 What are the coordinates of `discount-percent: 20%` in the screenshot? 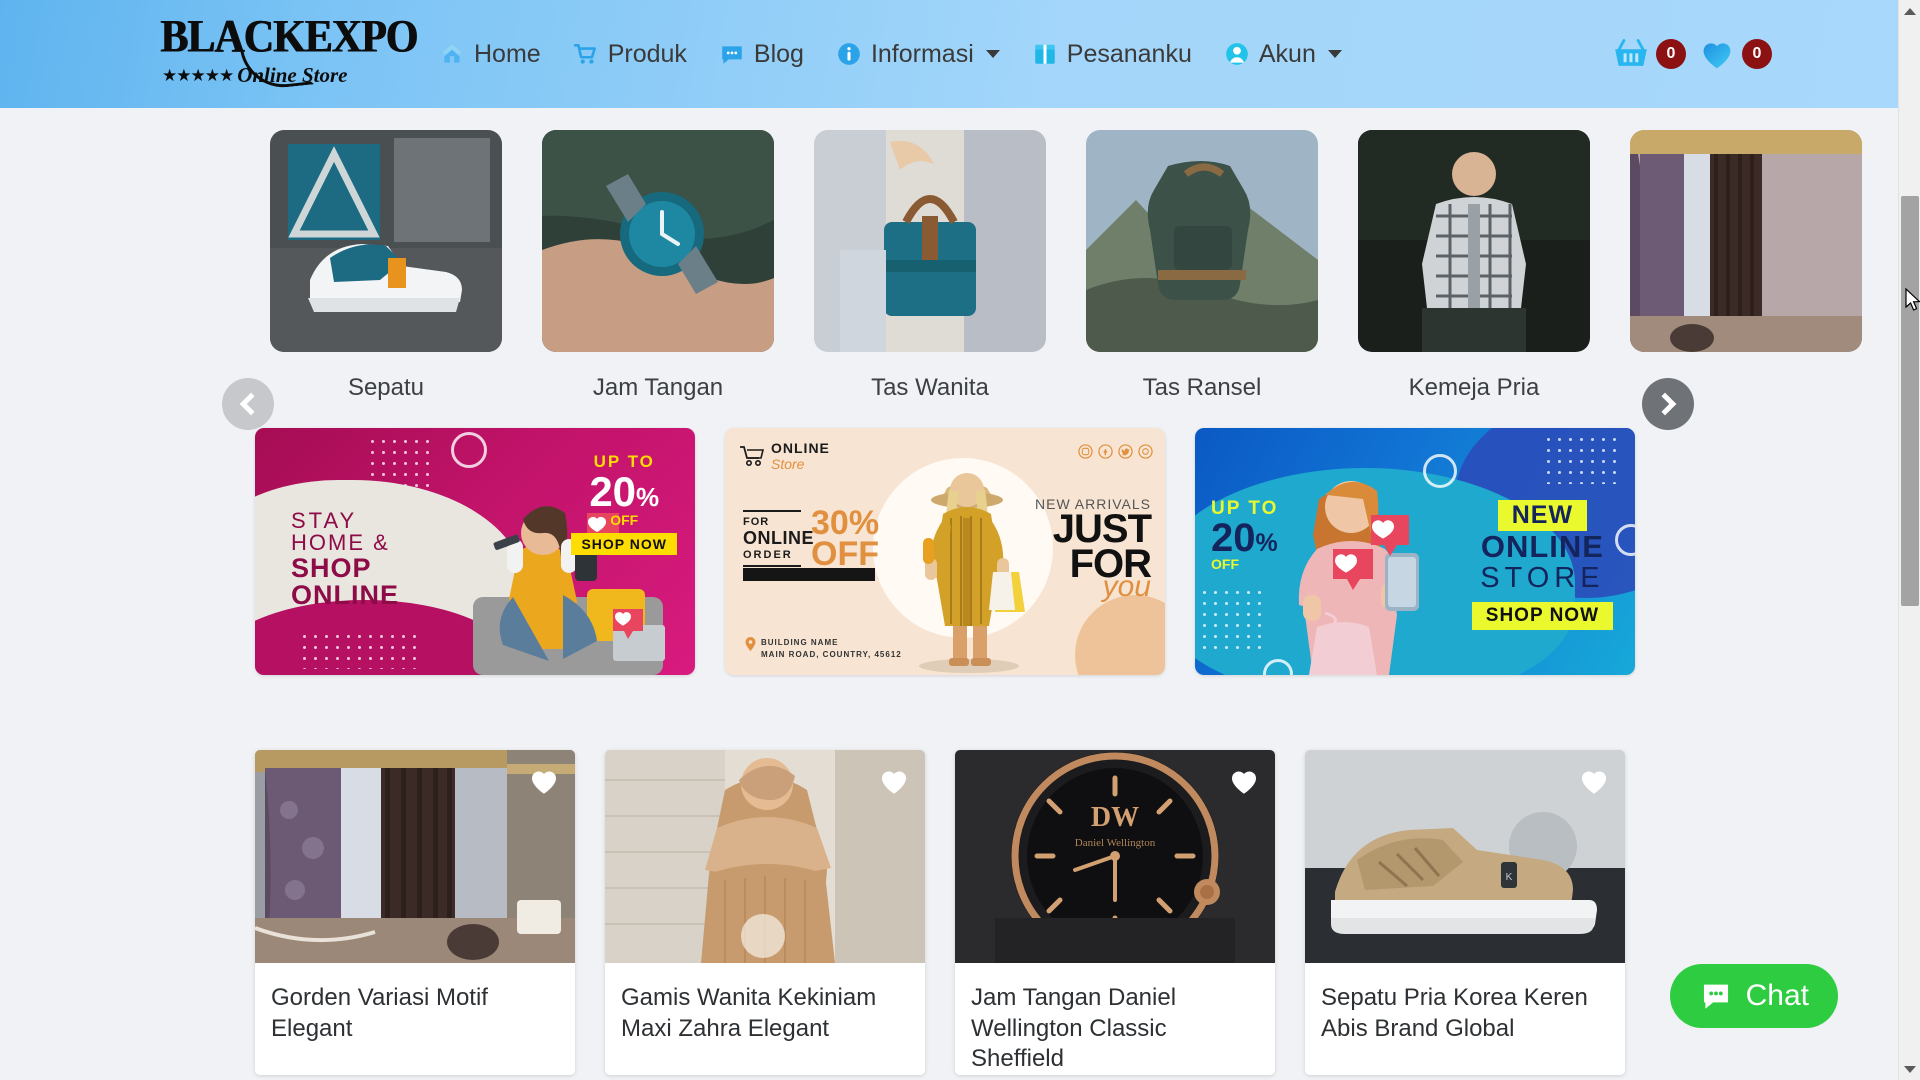 It's located at (624, 492).